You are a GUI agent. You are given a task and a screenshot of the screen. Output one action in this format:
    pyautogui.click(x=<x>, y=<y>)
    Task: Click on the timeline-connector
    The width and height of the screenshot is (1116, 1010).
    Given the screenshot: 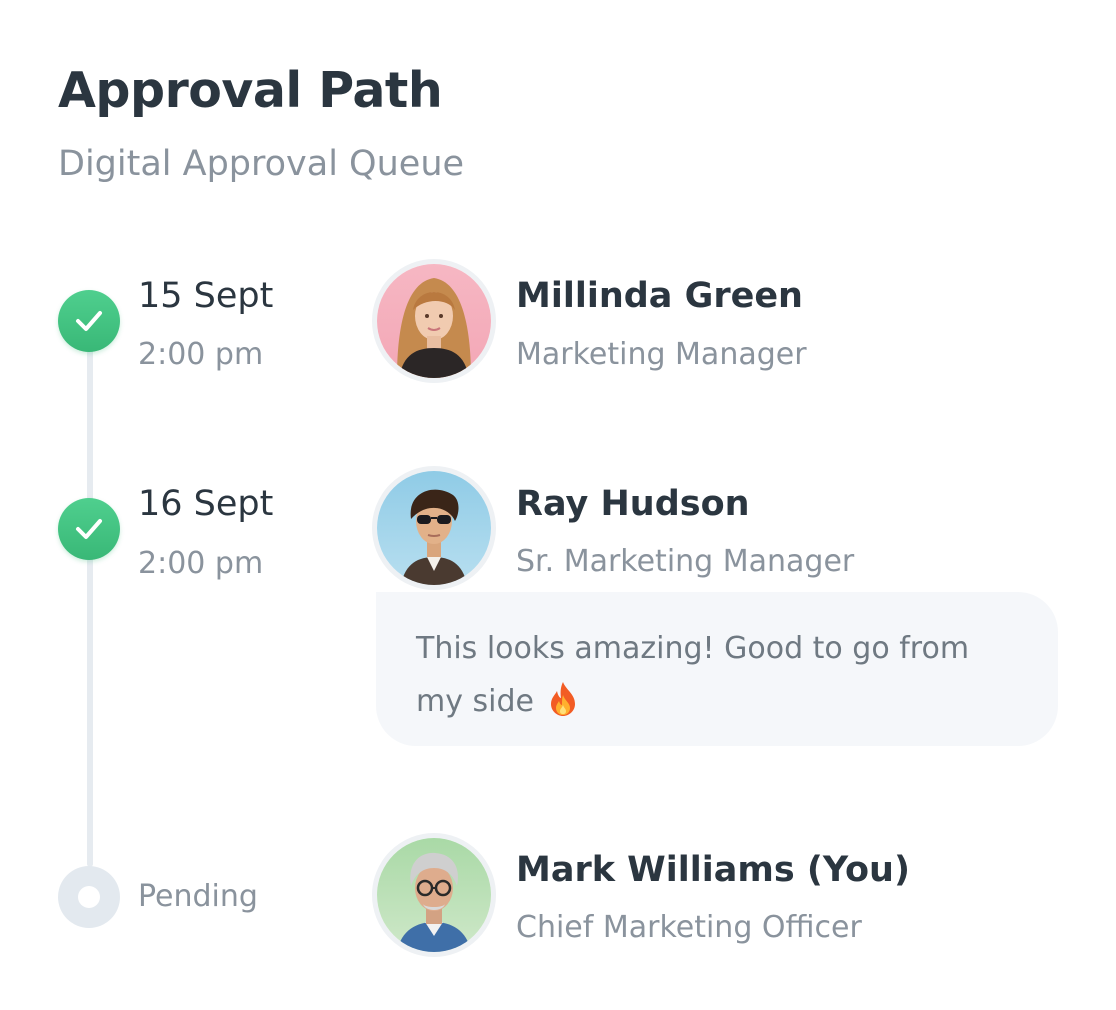 What is the action you would take?
    pyautogui.click(x=90, y=594)
    